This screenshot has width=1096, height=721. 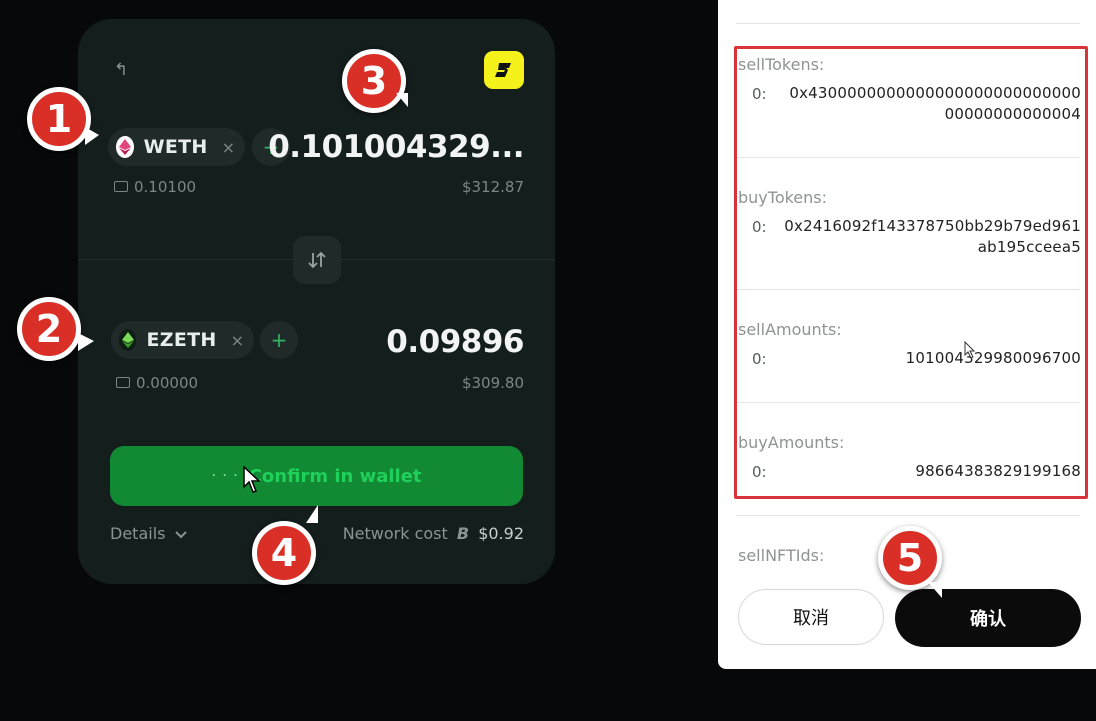 I want to click on network-cost-label: Network cost, so click(x=395, y=533).